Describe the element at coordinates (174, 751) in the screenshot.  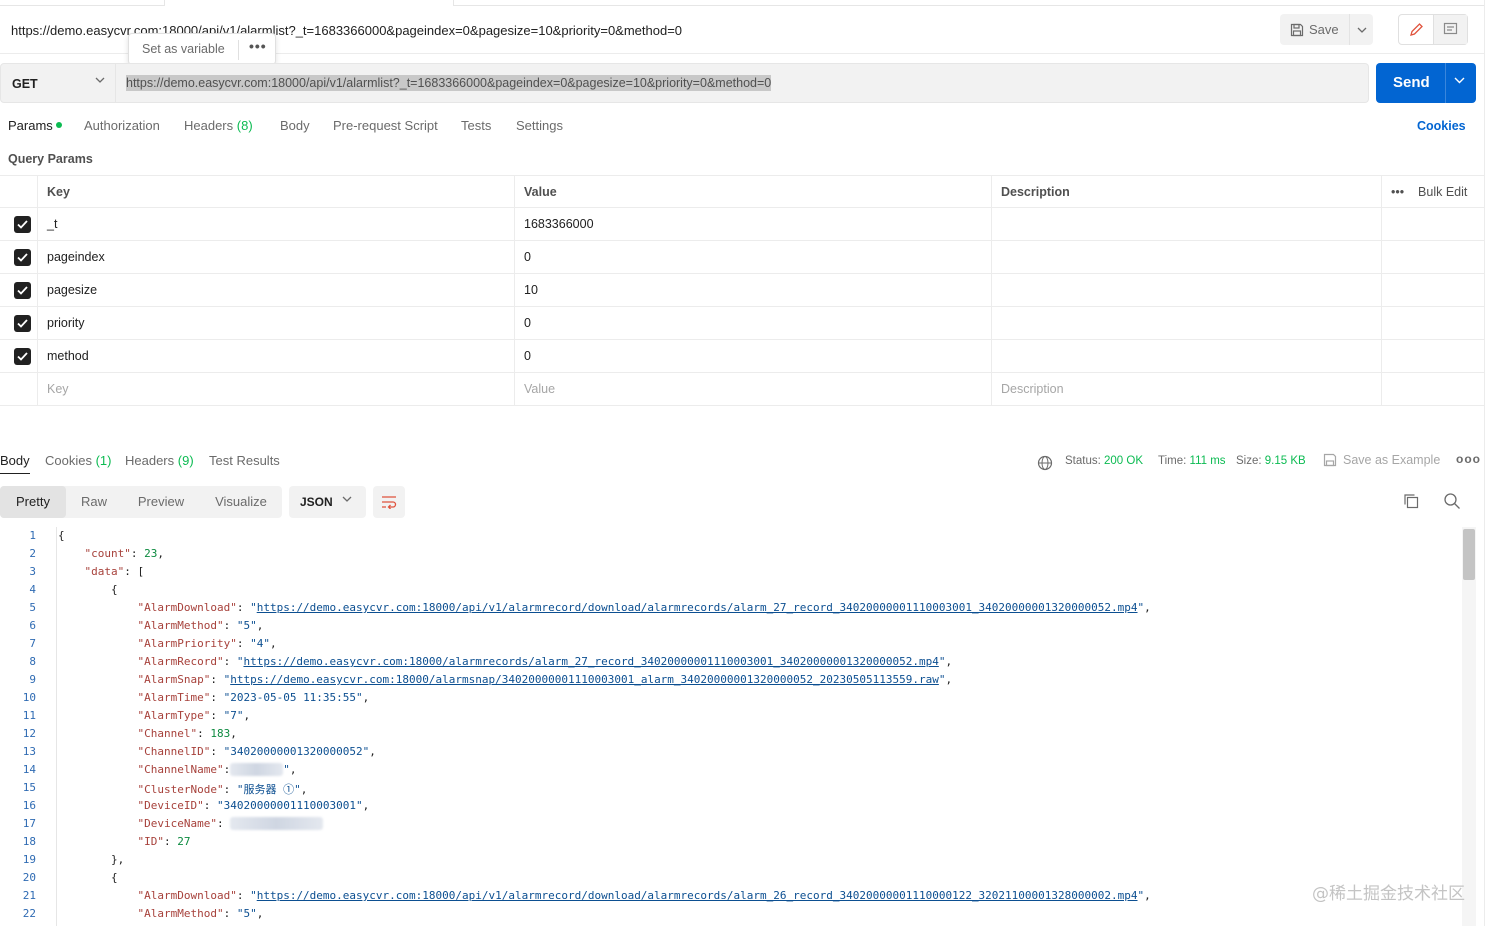
I see `json-key: "ChannelID"` at that location.